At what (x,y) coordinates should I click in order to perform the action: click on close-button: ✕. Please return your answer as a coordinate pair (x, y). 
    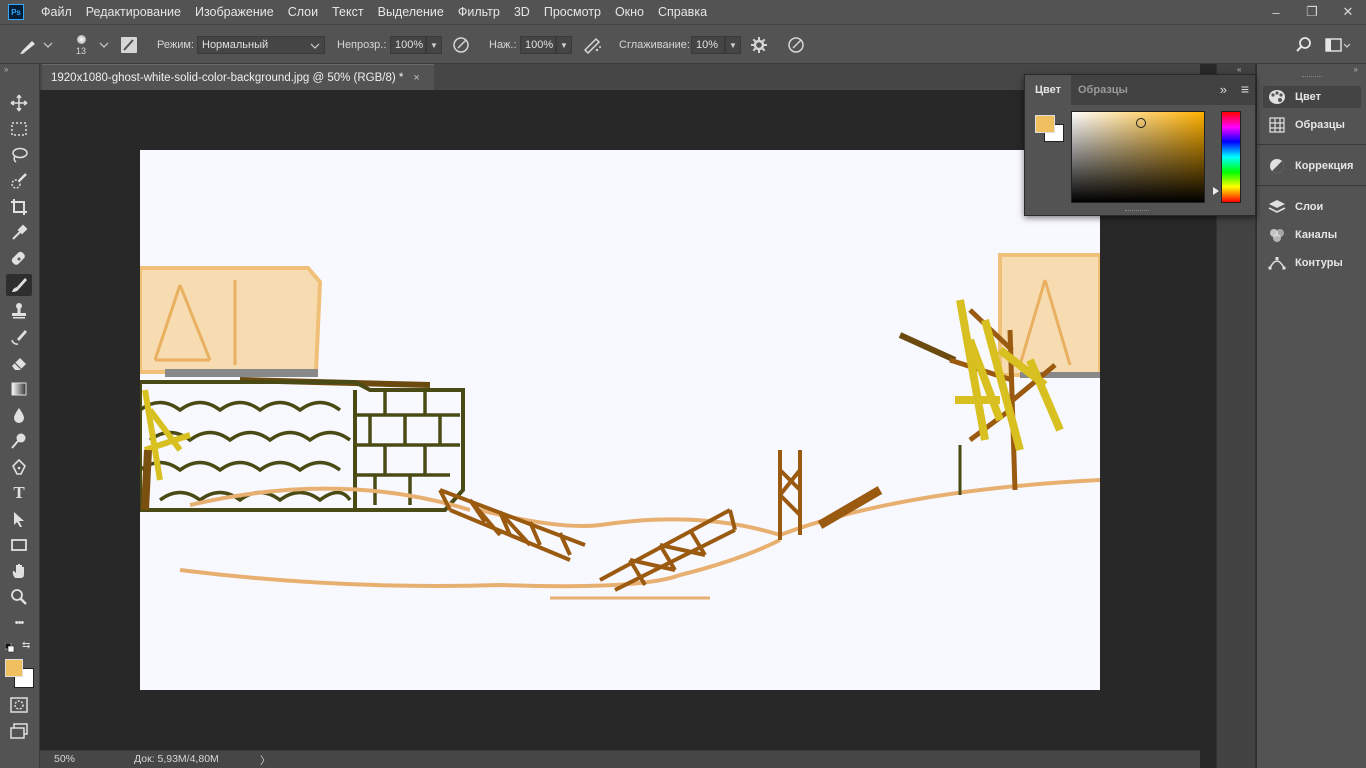
    Looking at the image, I should click on (1348, 12).